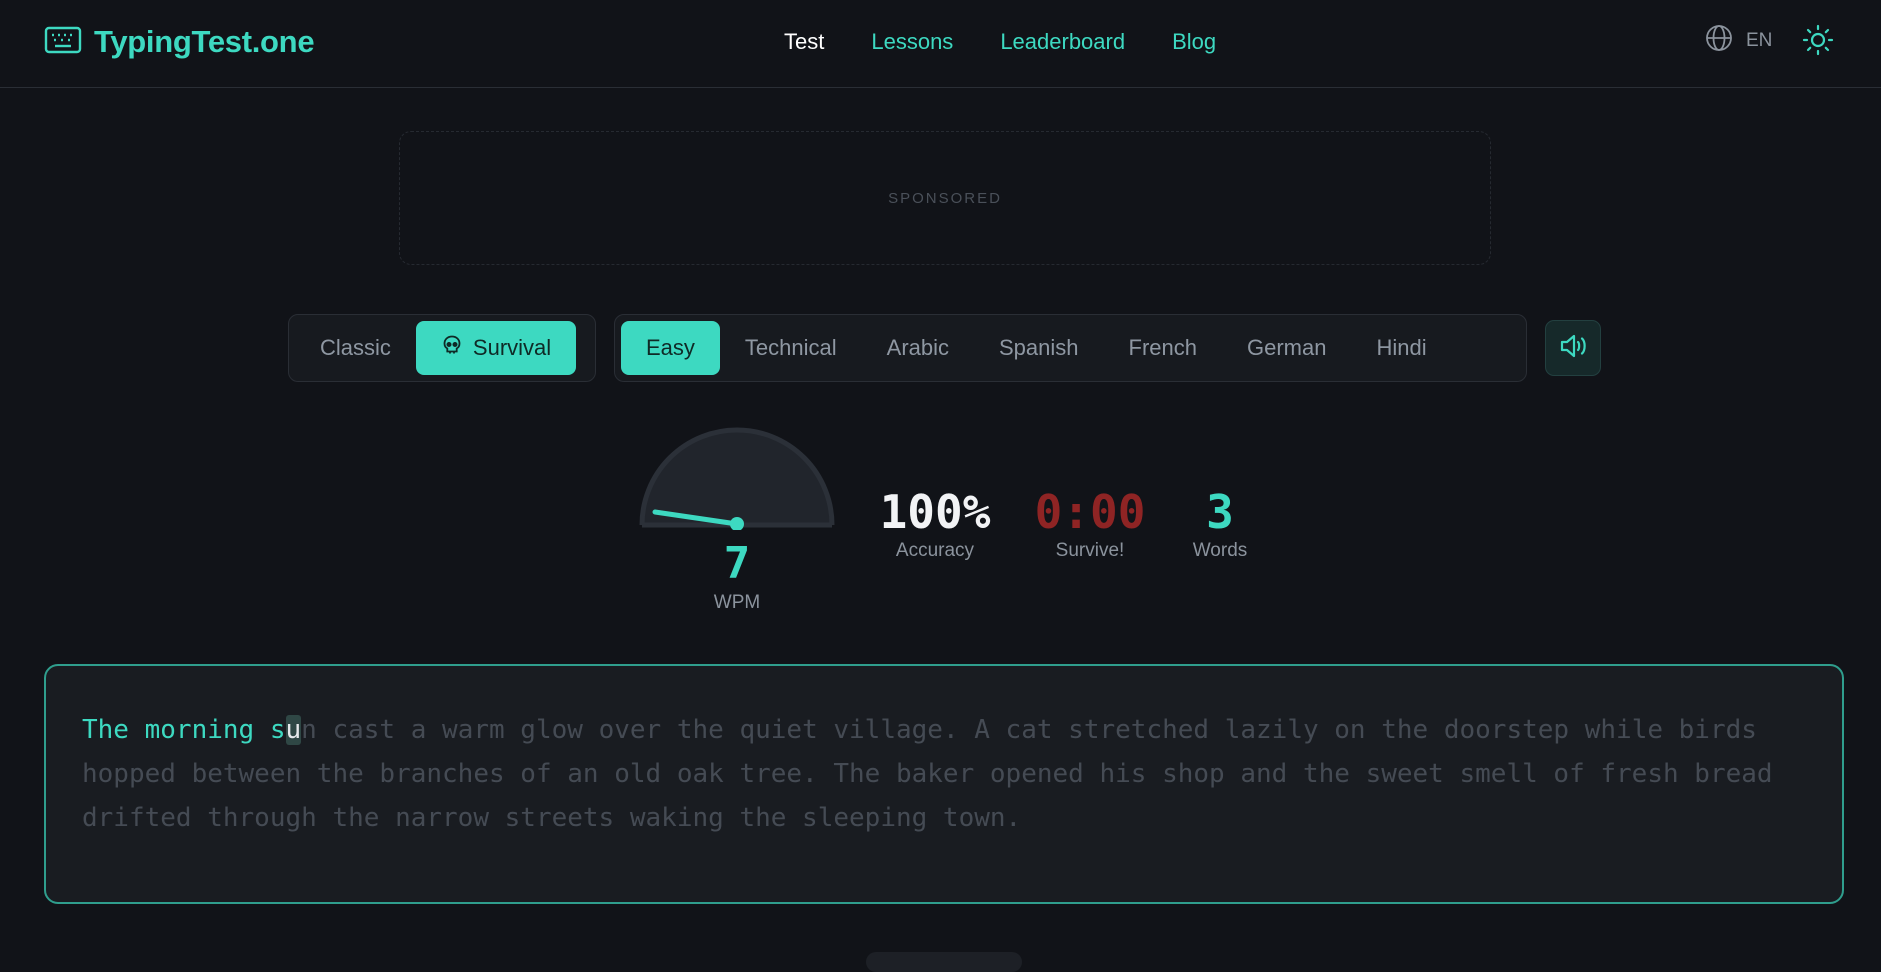 The width and height of the screenshot is (1881, 972). I want to click on logo-text: TypingTest.one, so click(204, 41).